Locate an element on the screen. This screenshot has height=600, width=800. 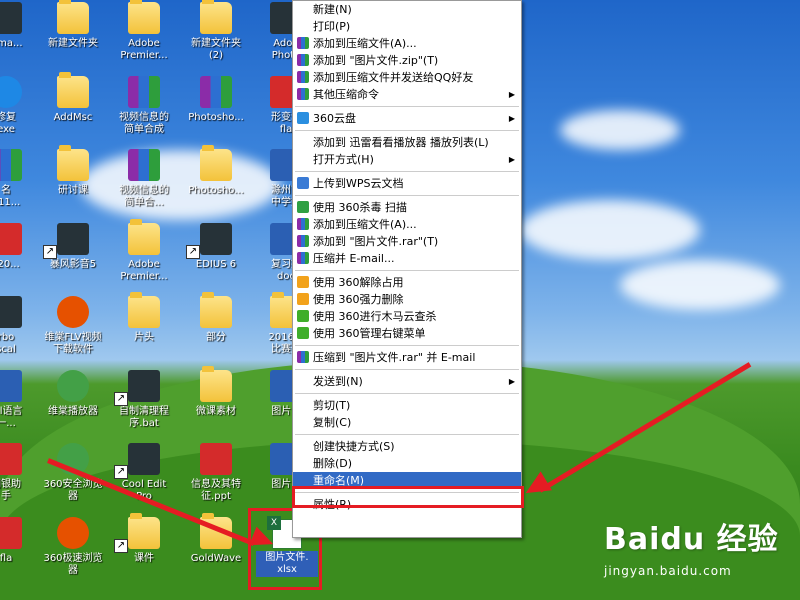
desktop-icon-col3-6: 信息及其特 征.ppt is located at coordinates (216, 479).